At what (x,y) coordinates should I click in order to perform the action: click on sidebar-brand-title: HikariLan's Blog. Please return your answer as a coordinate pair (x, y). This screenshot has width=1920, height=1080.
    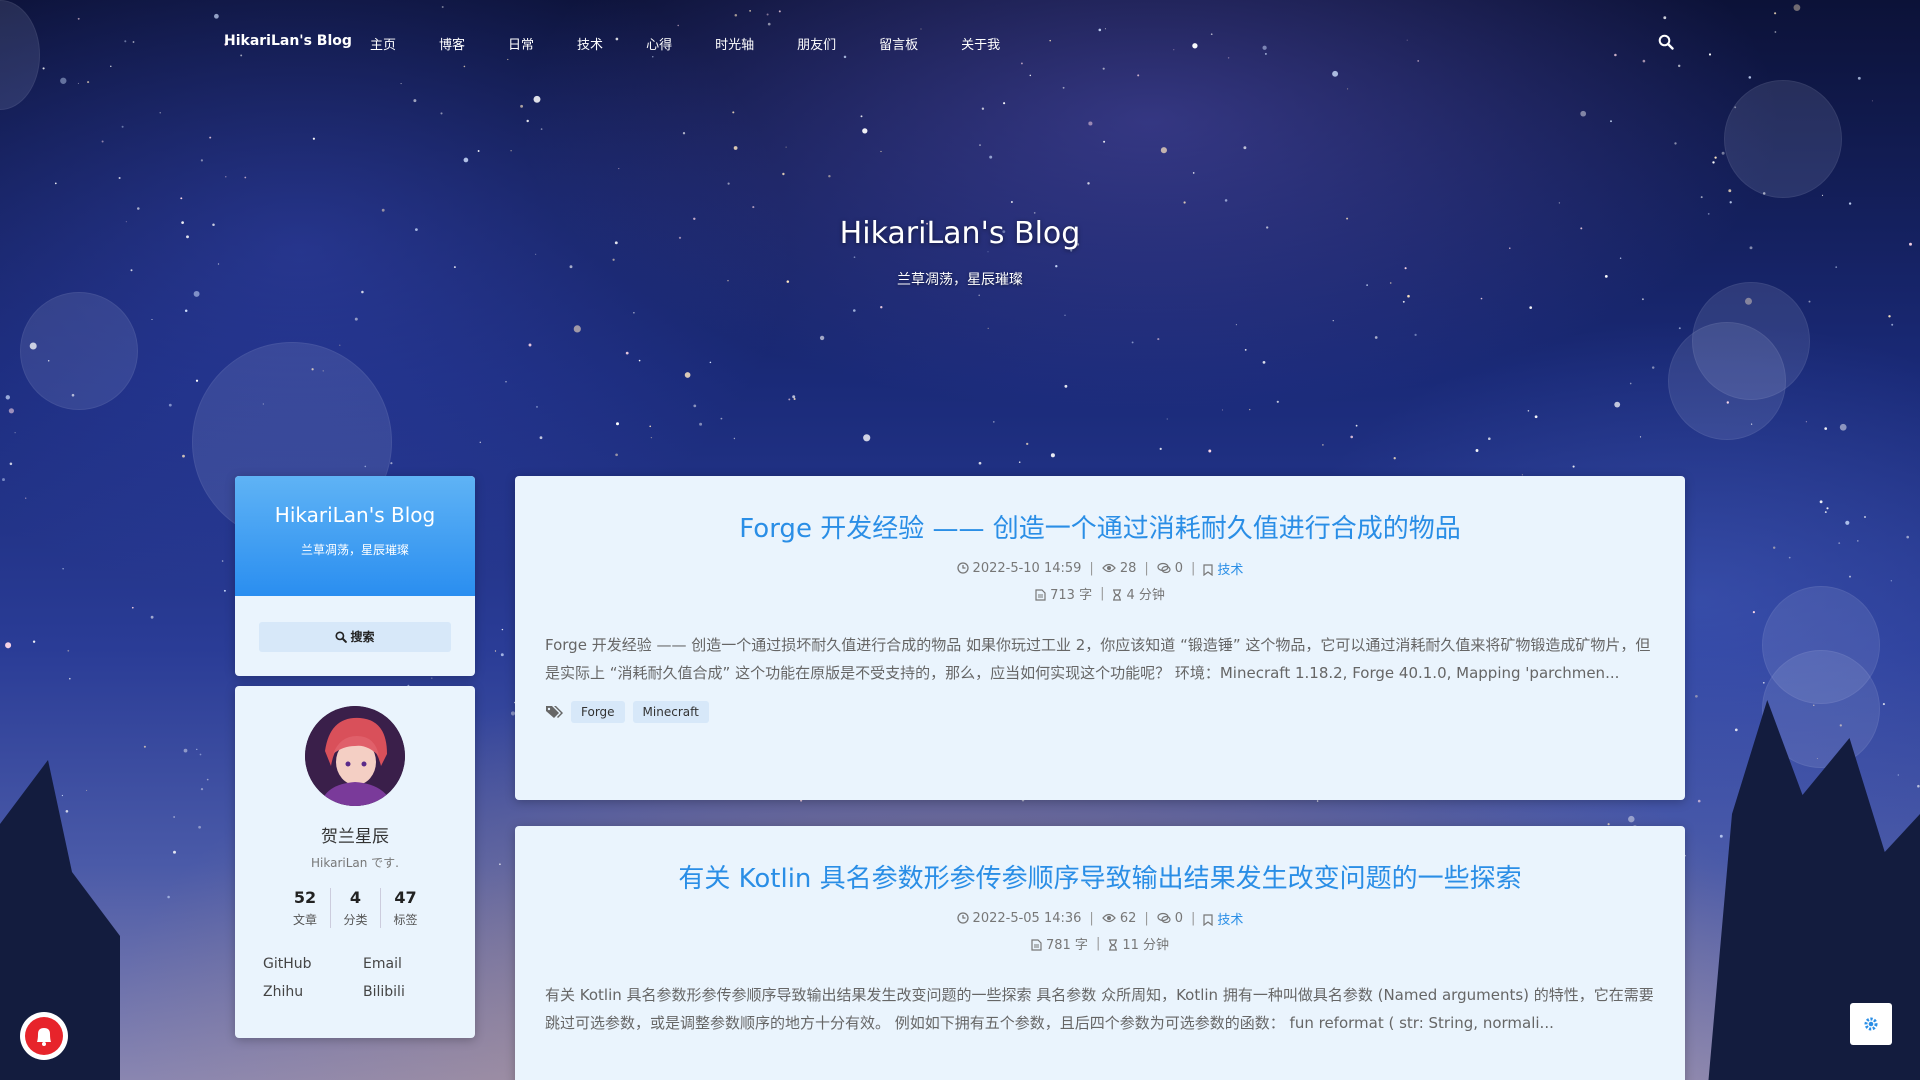
    Looking at the image, I should click on (355, 501).